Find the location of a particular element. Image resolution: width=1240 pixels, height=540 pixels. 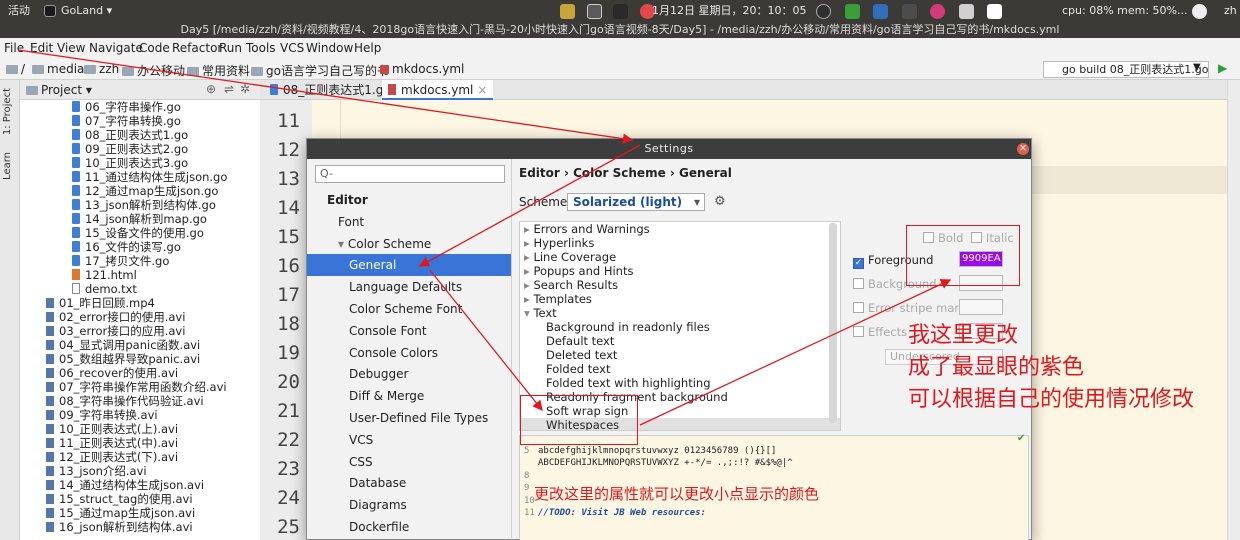

gear-icon: ✲ is located at coordinates (245, 89).